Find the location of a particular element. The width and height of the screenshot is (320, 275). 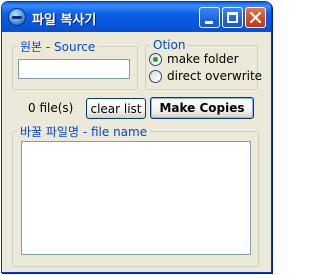

source-legend: 원본 - Source is located at coordinates (58, 47).